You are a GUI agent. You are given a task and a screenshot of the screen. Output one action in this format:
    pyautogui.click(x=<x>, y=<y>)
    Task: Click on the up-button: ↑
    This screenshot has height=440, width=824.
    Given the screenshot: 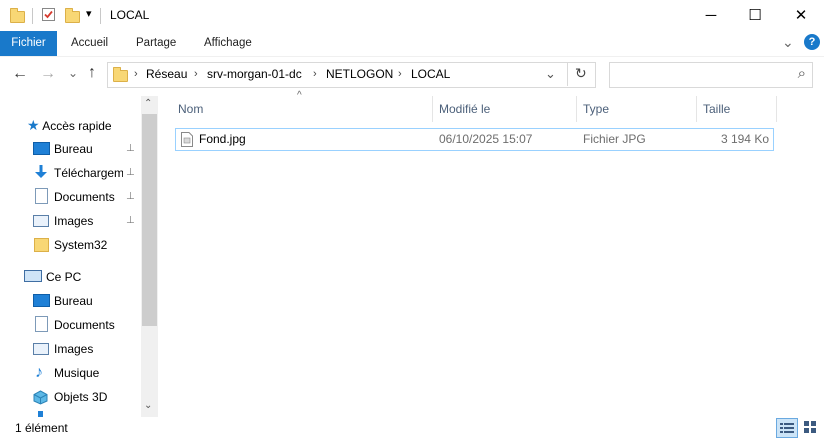 What is the action you would take?
    pyautogui.click(x=92, y=73)
    